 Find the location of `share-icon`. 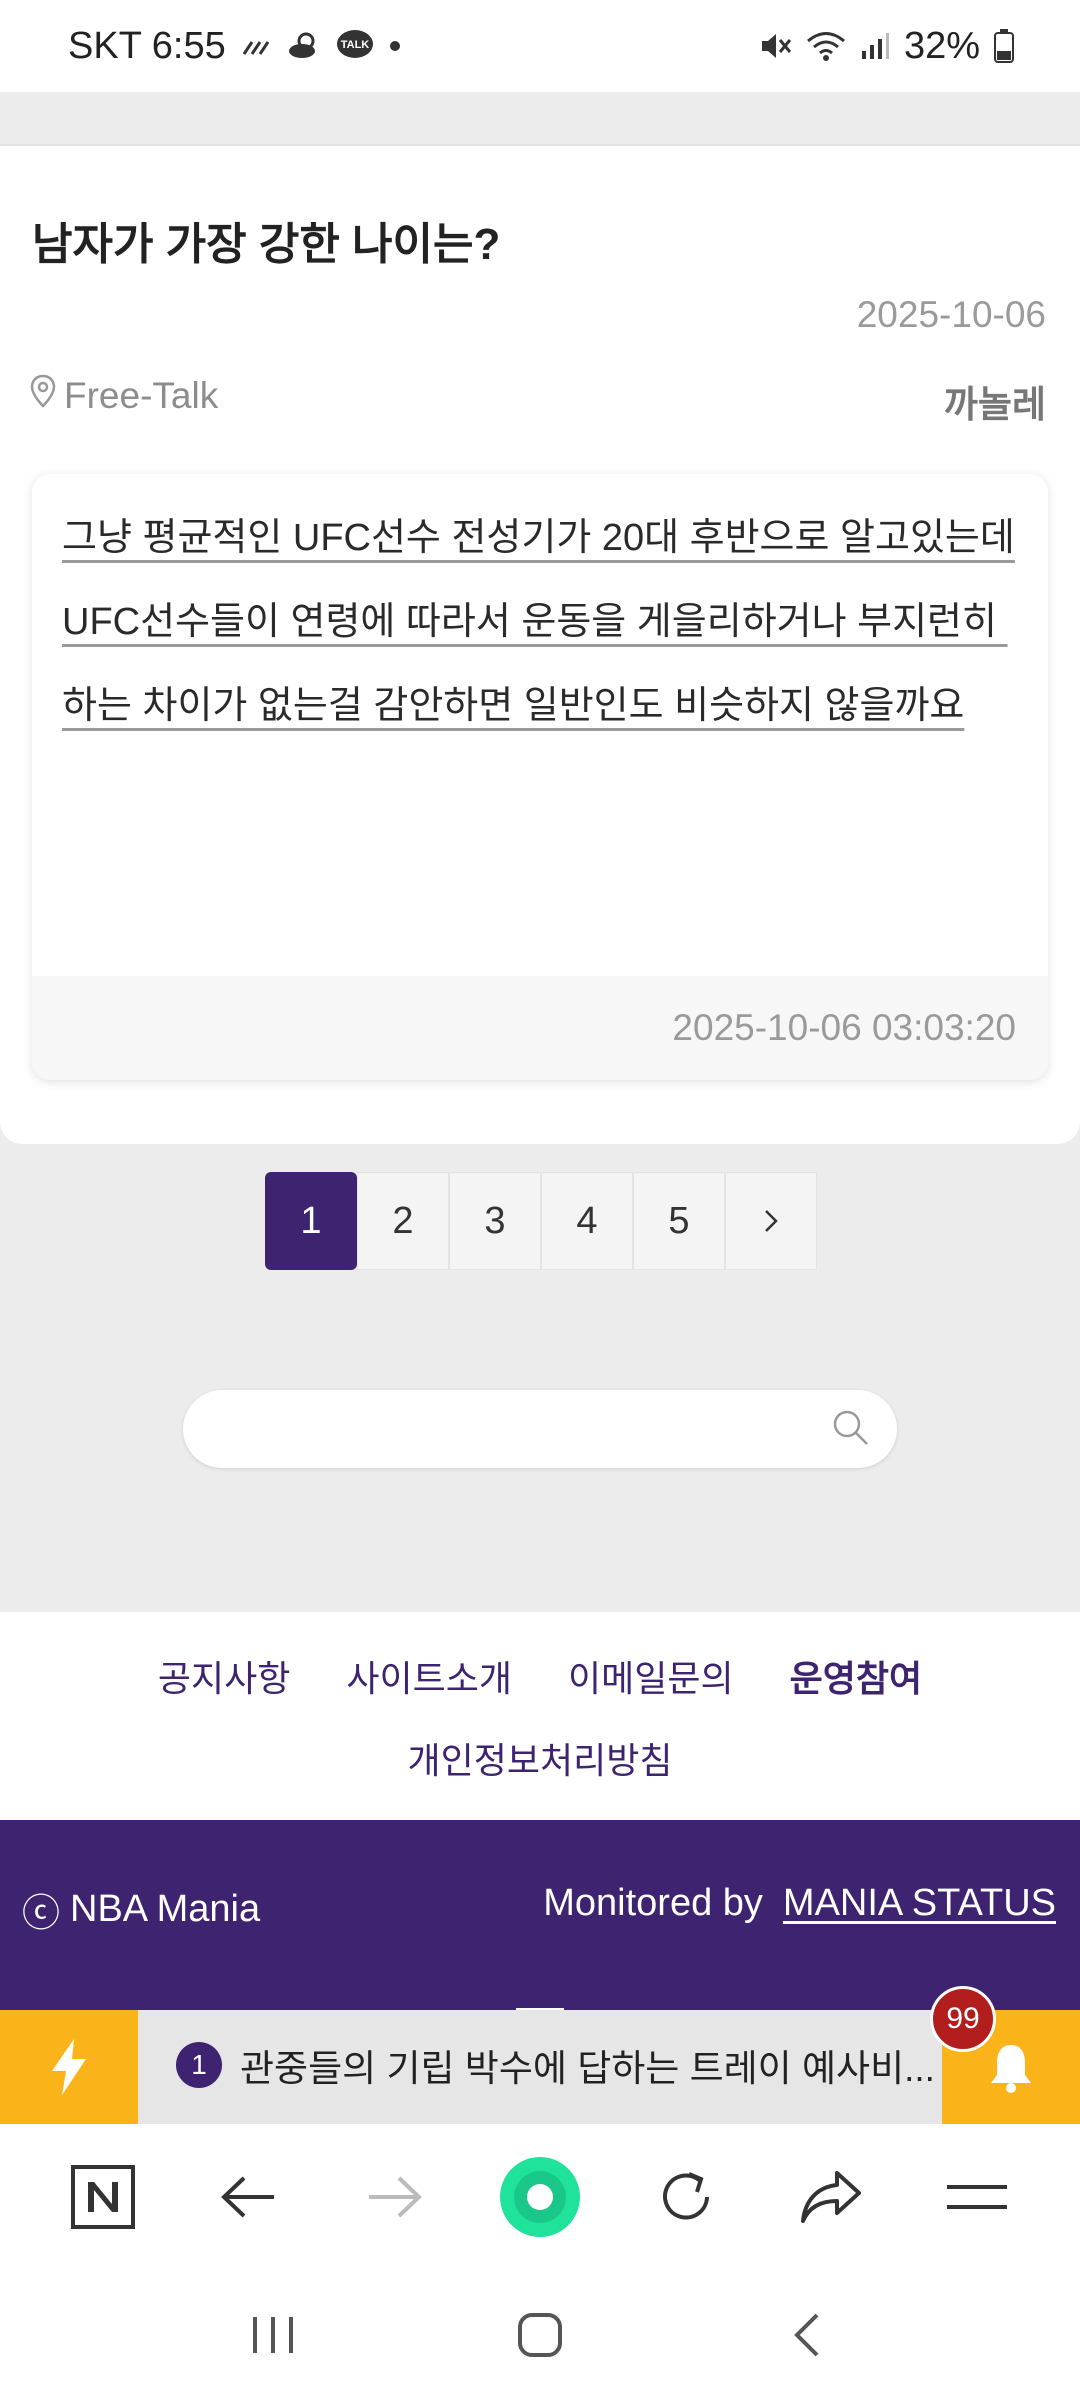

share-icon is located at coordinates (831, 2197).